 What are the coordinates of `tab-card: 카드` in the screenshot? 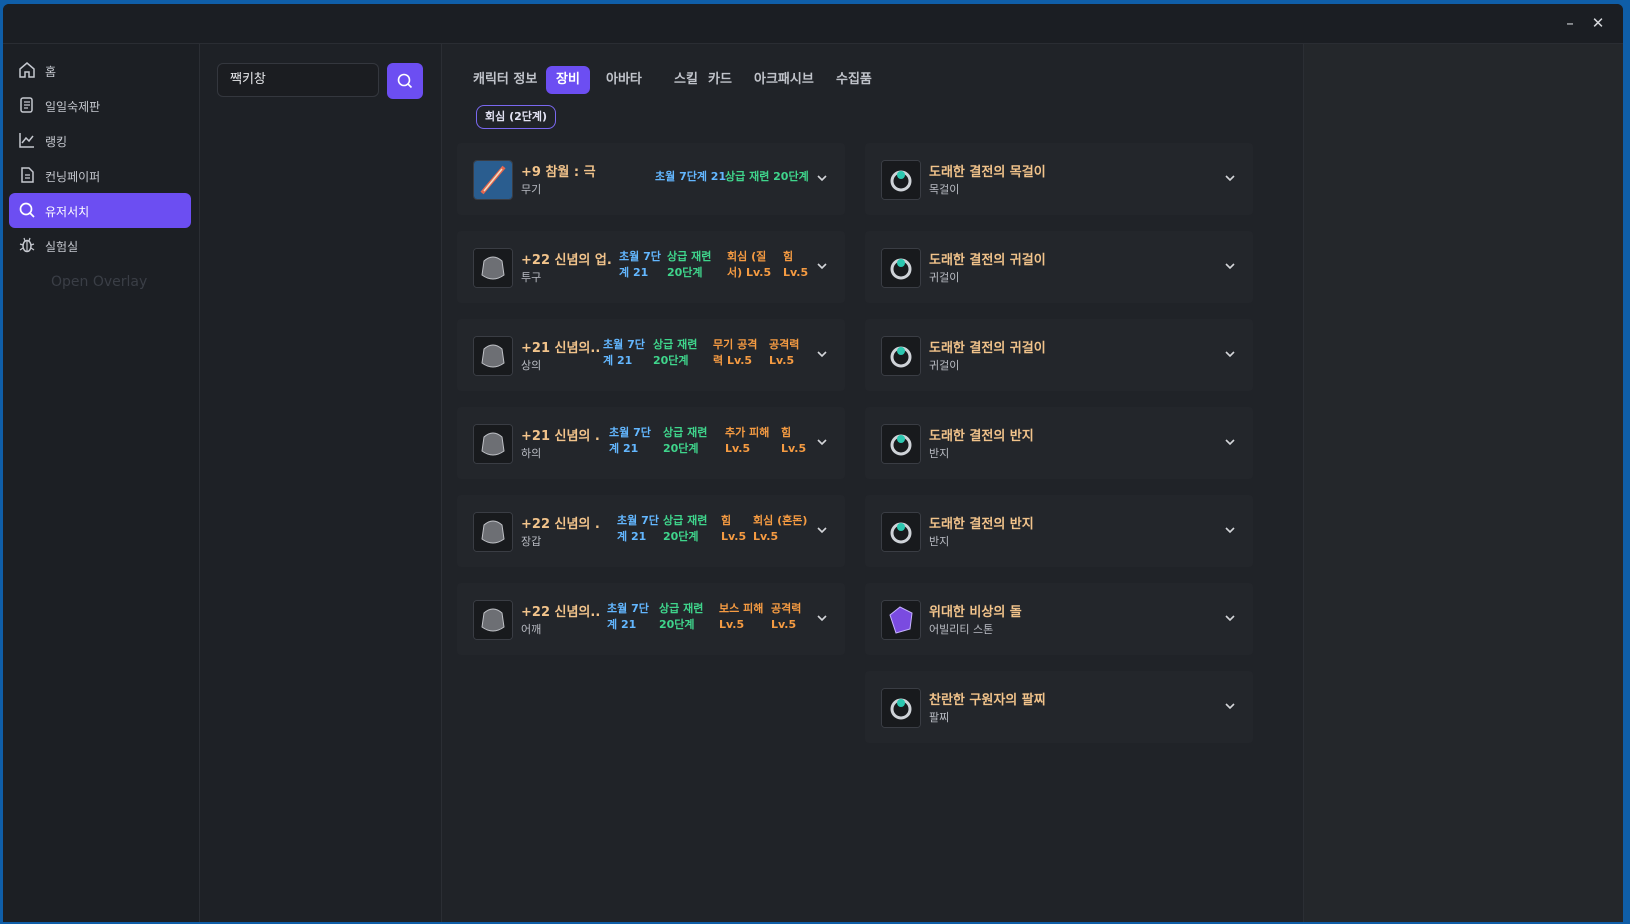 It's located at (720, 80).